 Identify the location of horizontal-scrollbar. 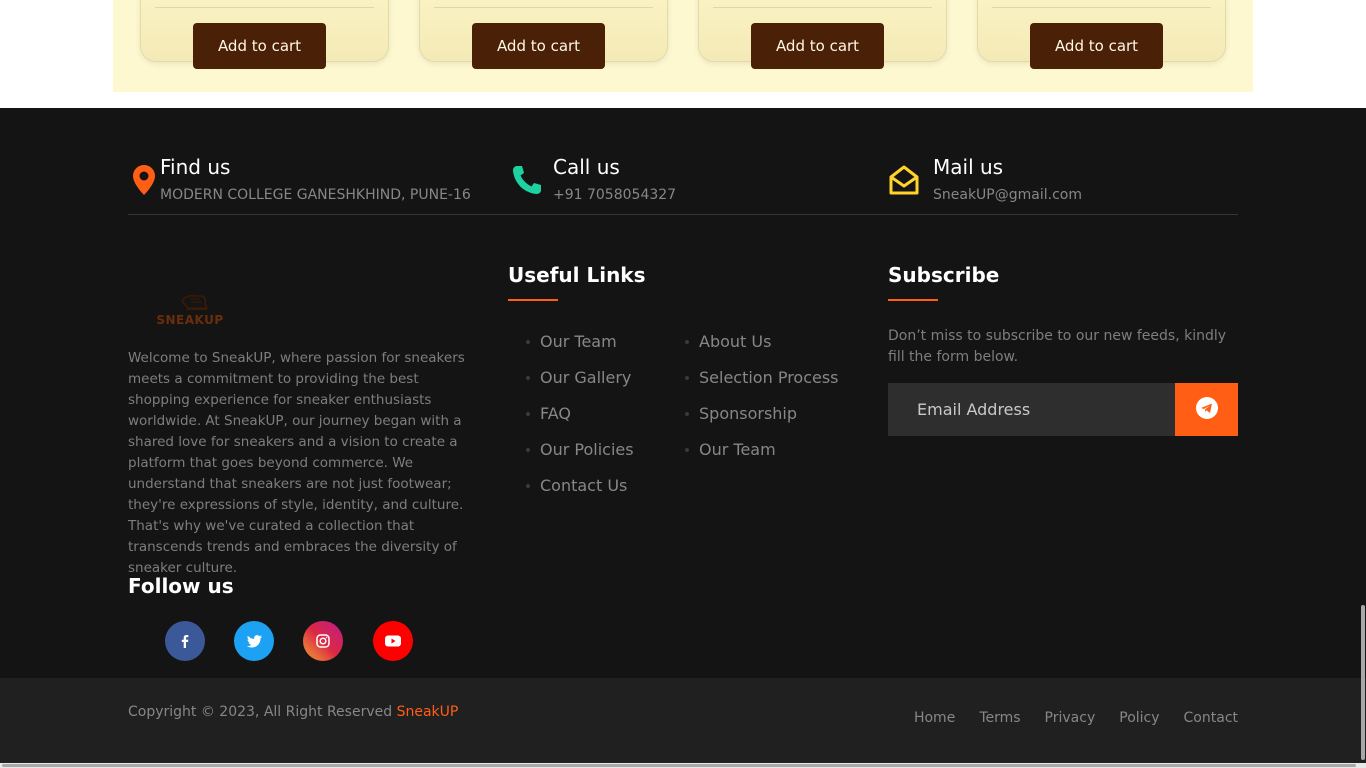
(683, 765).